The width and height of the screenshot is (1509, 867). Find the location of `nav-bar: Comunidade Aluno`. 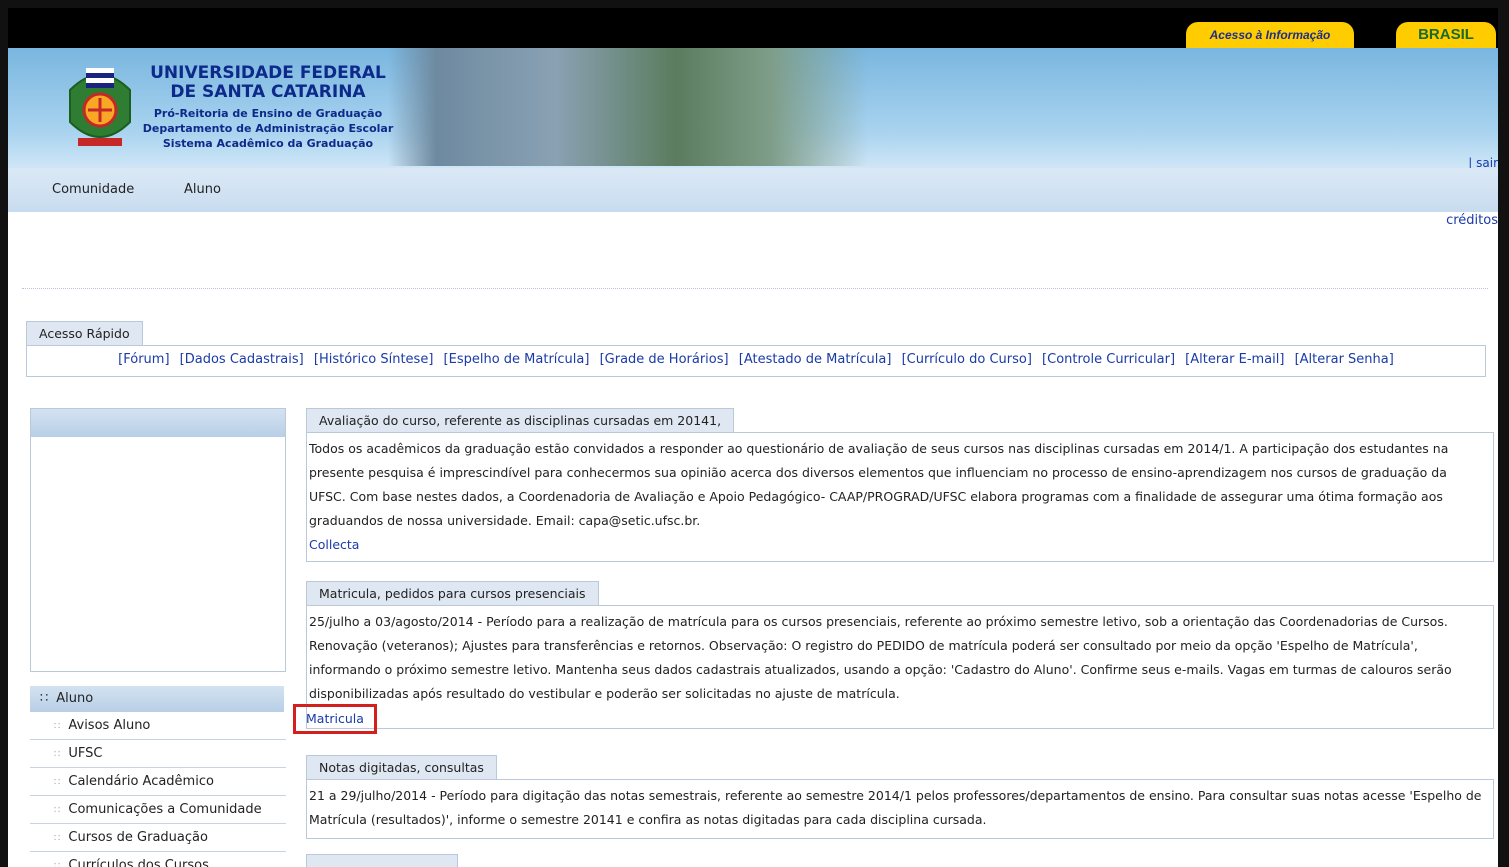

nav-bar: Comunidade Aluno is located at coordinates (753, 190).